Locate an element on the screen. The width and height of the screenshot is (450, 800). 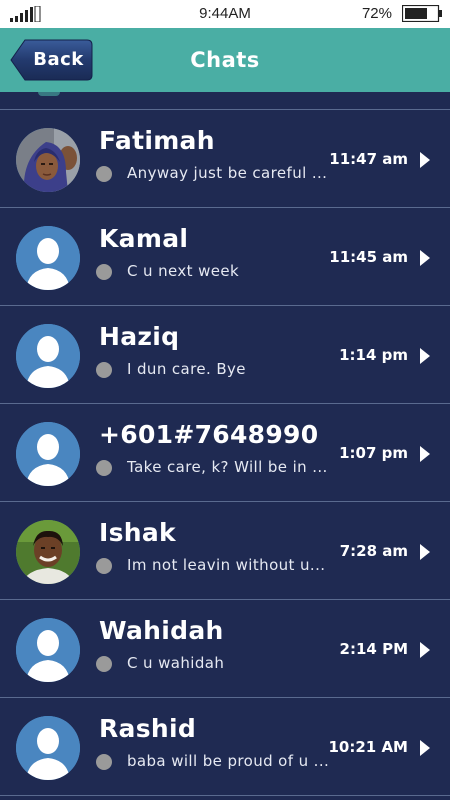
contact-name: Ishak is located at coordinates (137, 532).